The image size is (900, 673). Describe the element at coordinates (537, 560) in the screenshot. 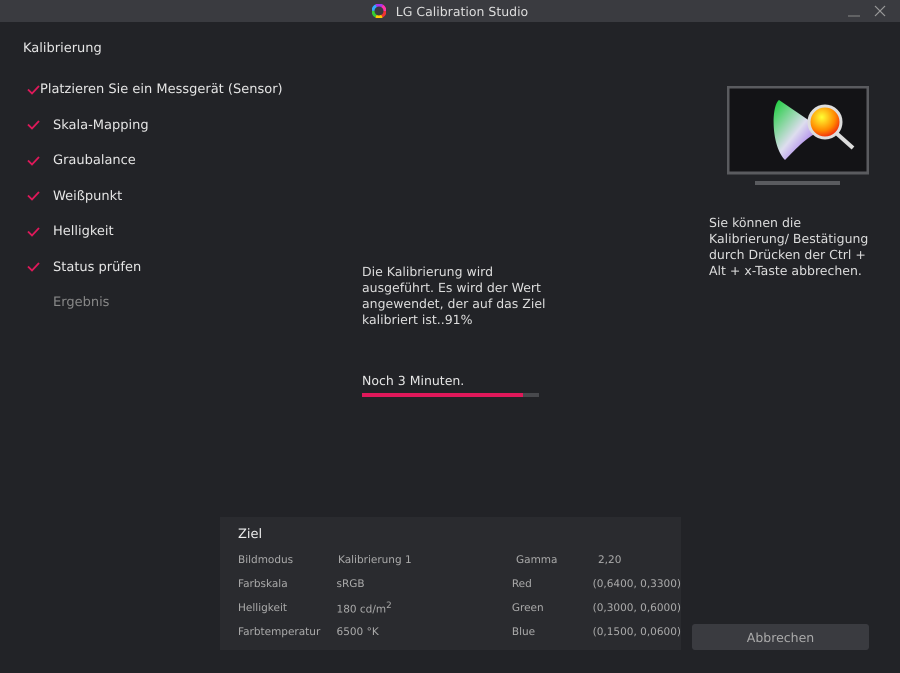

I see `field-label: Gamma` at that location.